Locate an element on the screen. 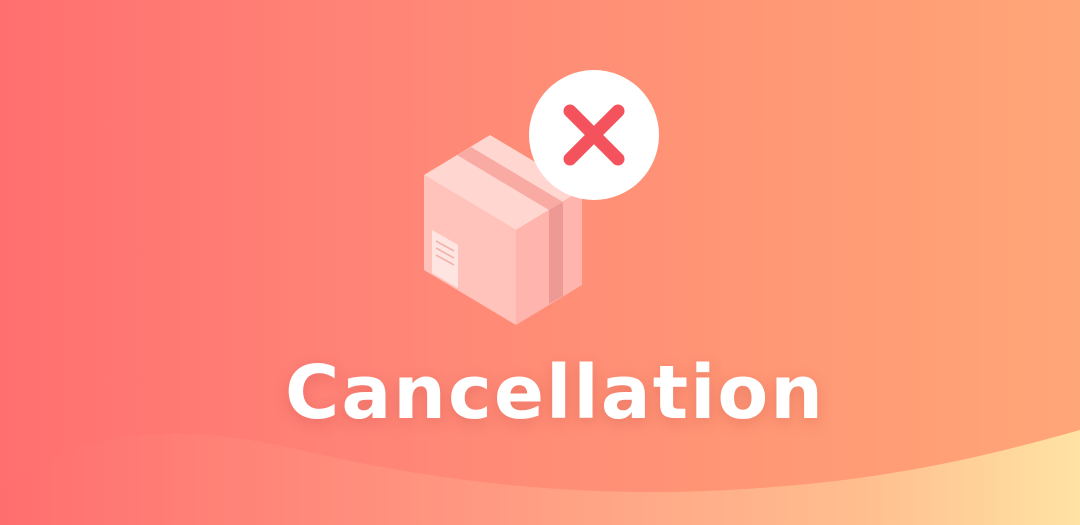 The image size is (1080, 525). banner-title: Cancellation is located at coordinates (555, 393).